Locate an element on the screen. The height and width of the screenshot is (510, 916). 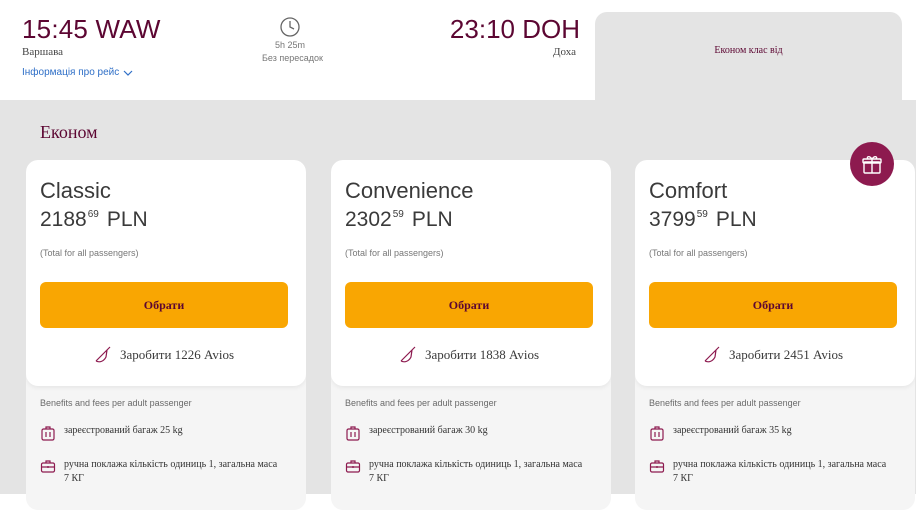
departure-time: 15:45 WAW is located at coordinates (91, 29).